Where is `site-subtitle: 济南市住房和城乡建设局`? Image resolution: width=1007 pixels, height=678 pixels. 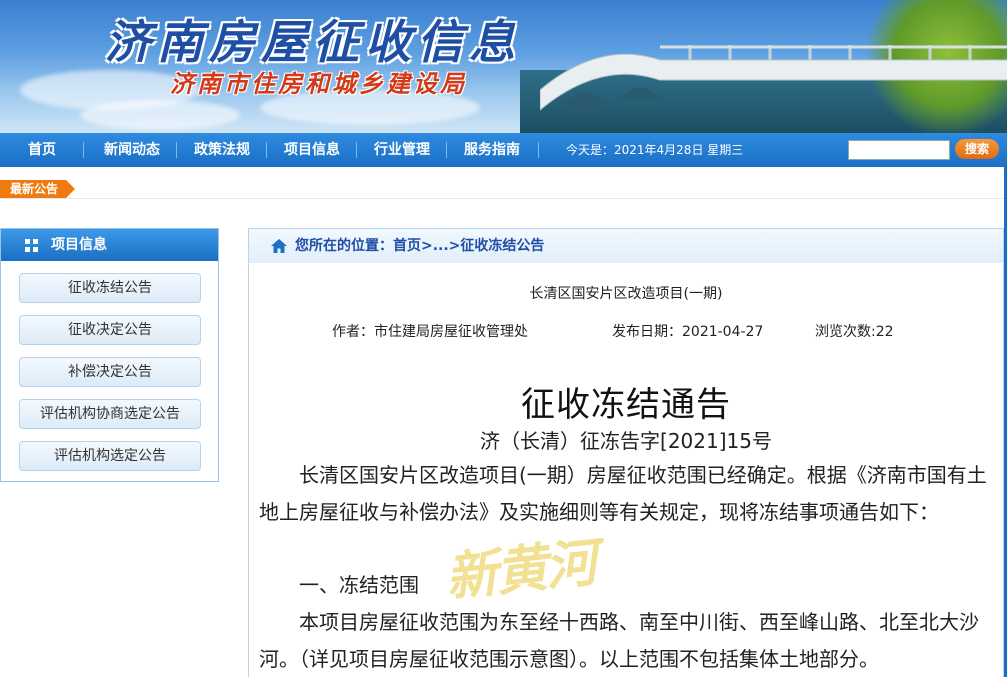
site-subtitle: 济南市住房和城乡建设局 is located at coordinates (318, 83).